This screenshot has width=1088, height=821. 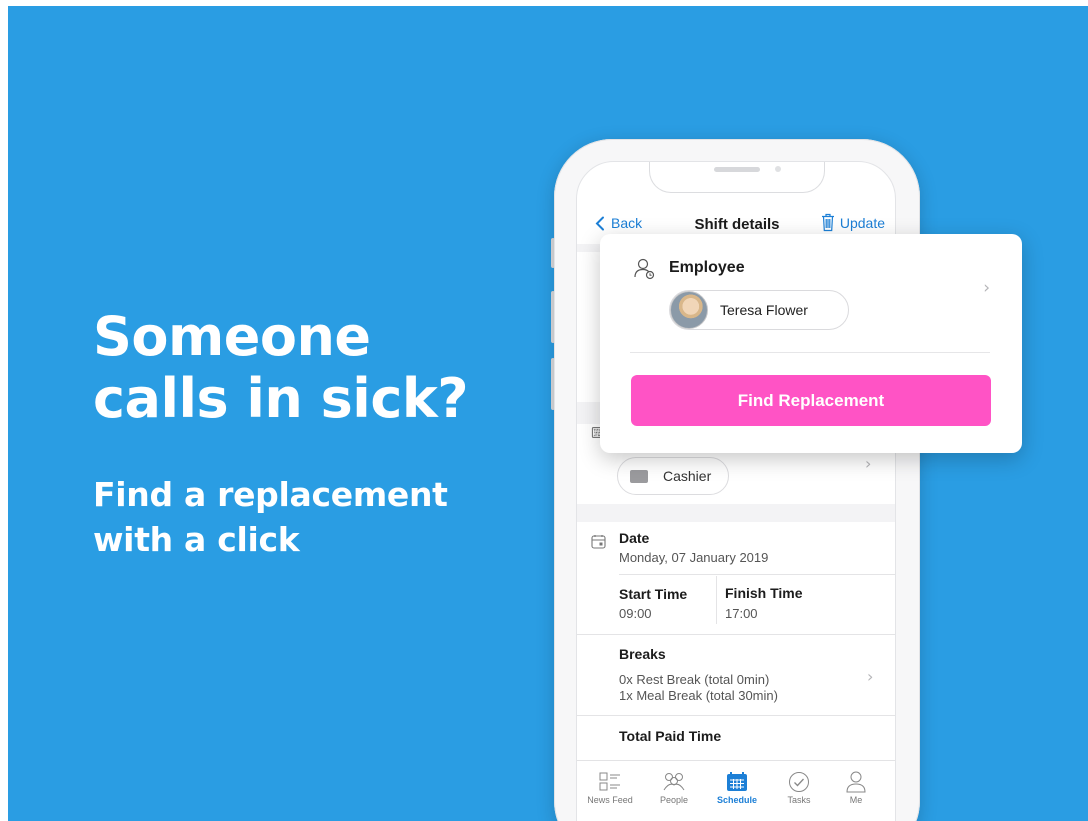 I want to click on employee-chip: Teresa Flower, so click(x=759, y=310).